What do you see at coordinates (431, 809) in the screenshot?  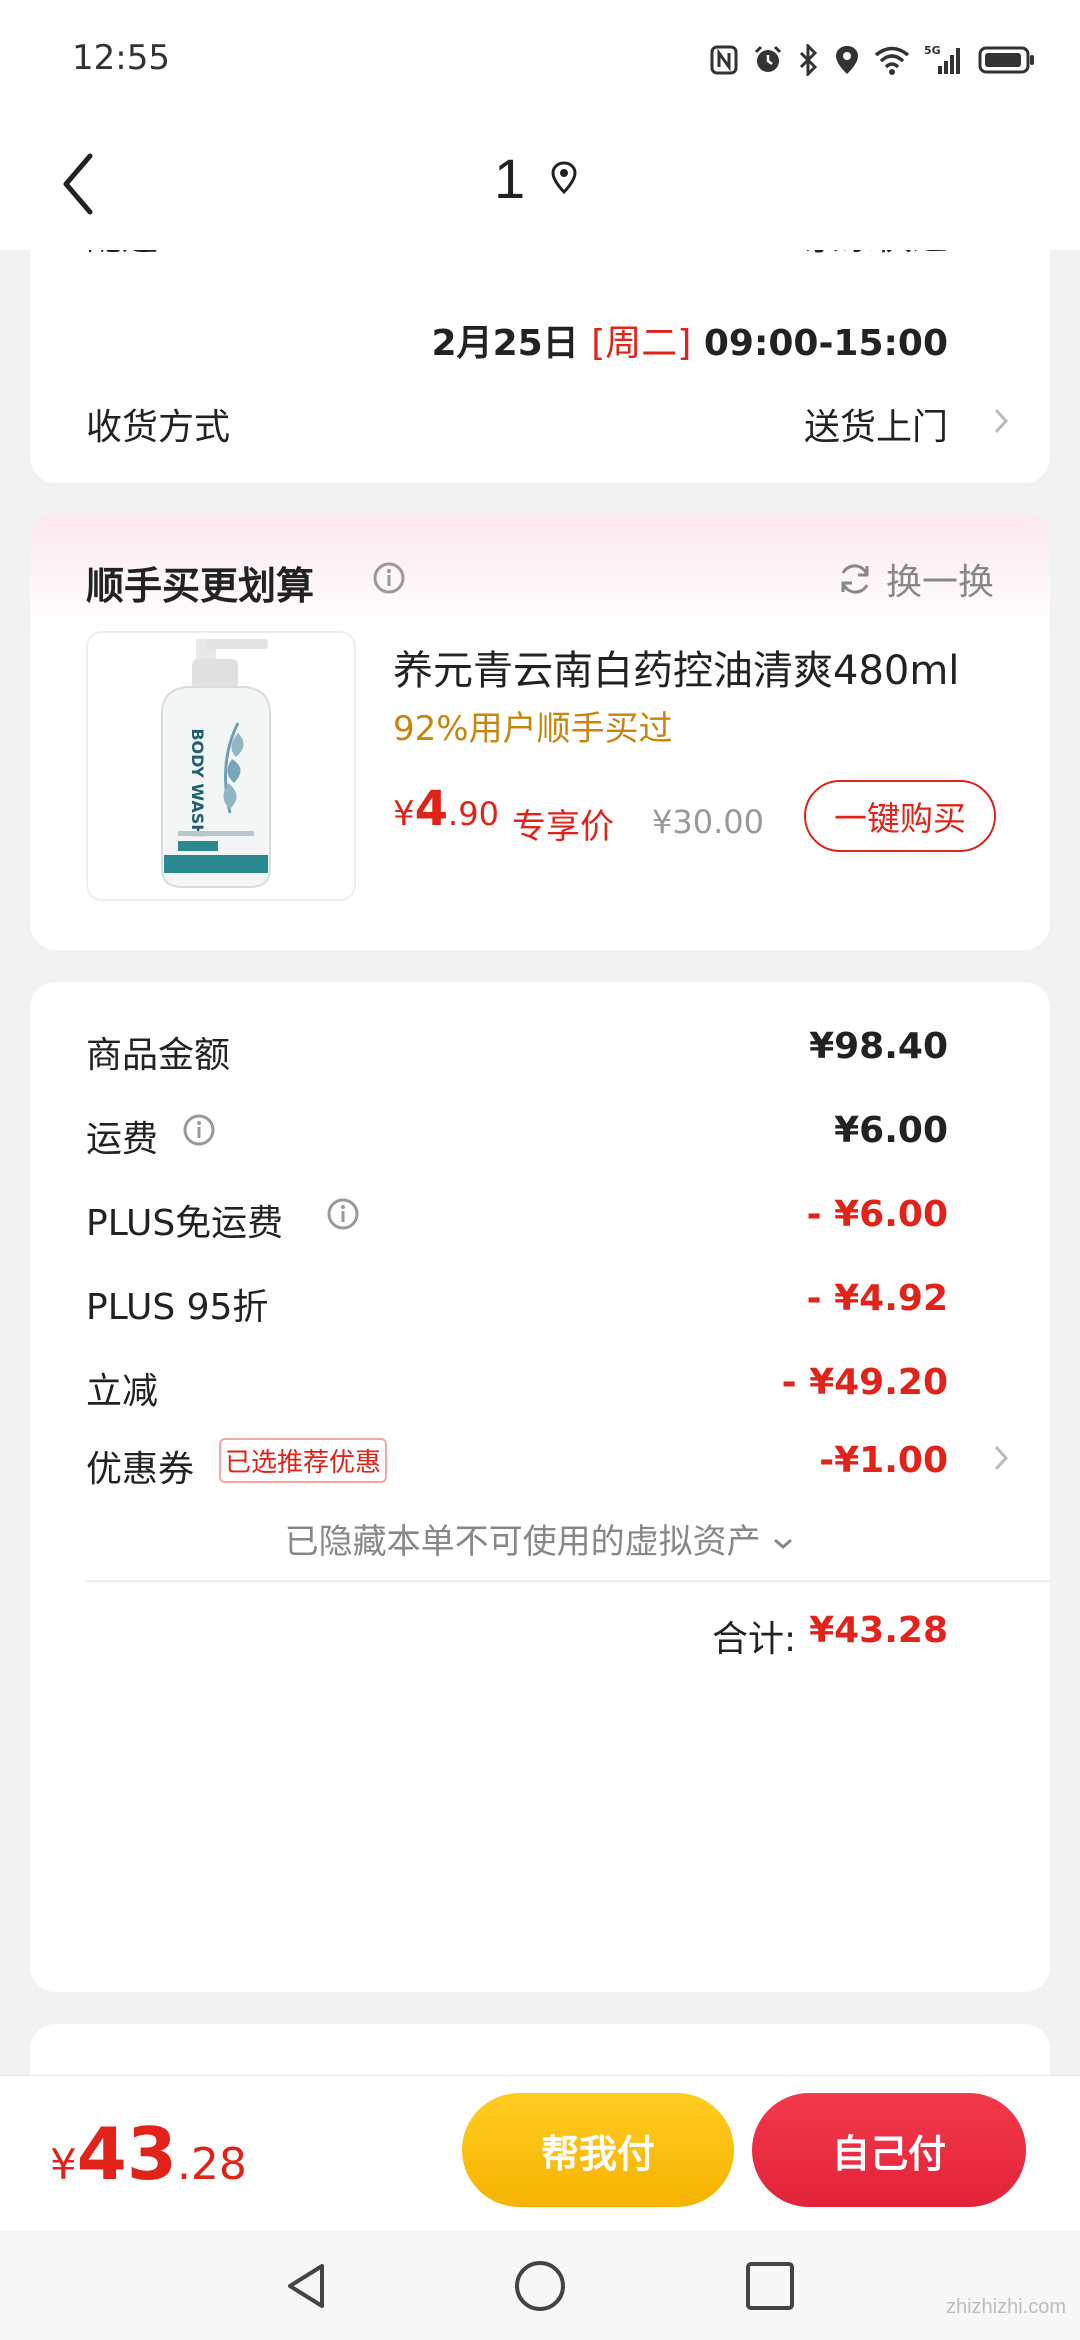 I see `product-price-int: 4` at bounding box center [431, 809].